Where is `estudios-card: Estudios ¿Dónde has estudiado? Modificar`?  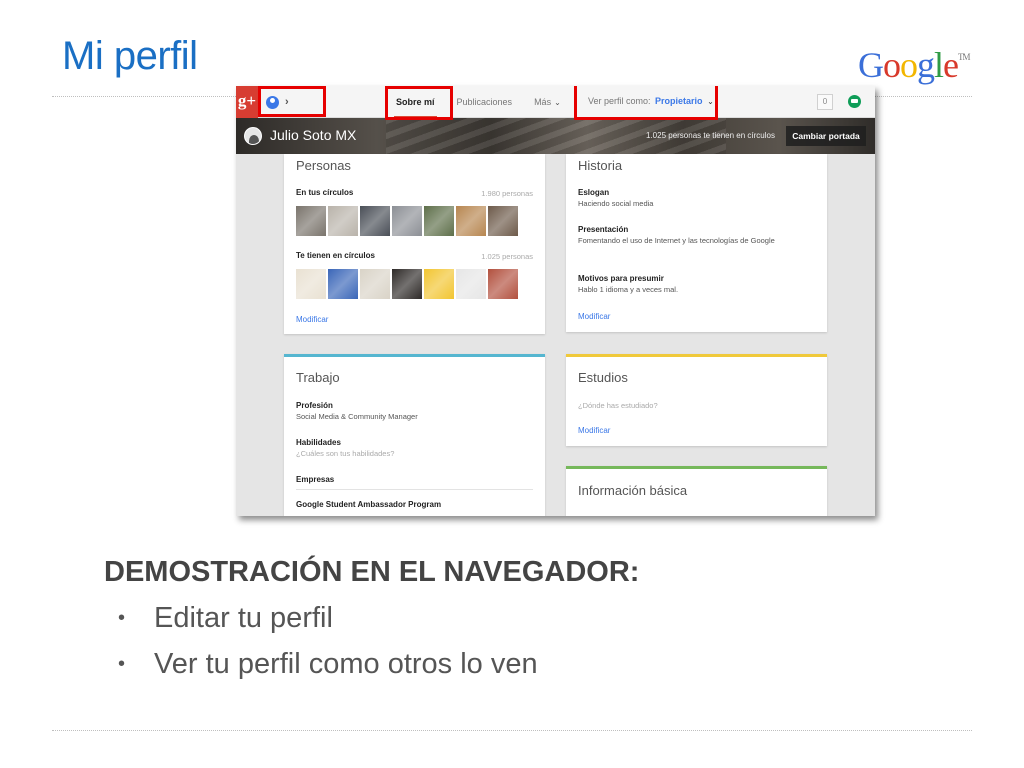 estudios-card: Estudios ¿Dónde has estudiado? Modificar is located at coordinates (696, 400).